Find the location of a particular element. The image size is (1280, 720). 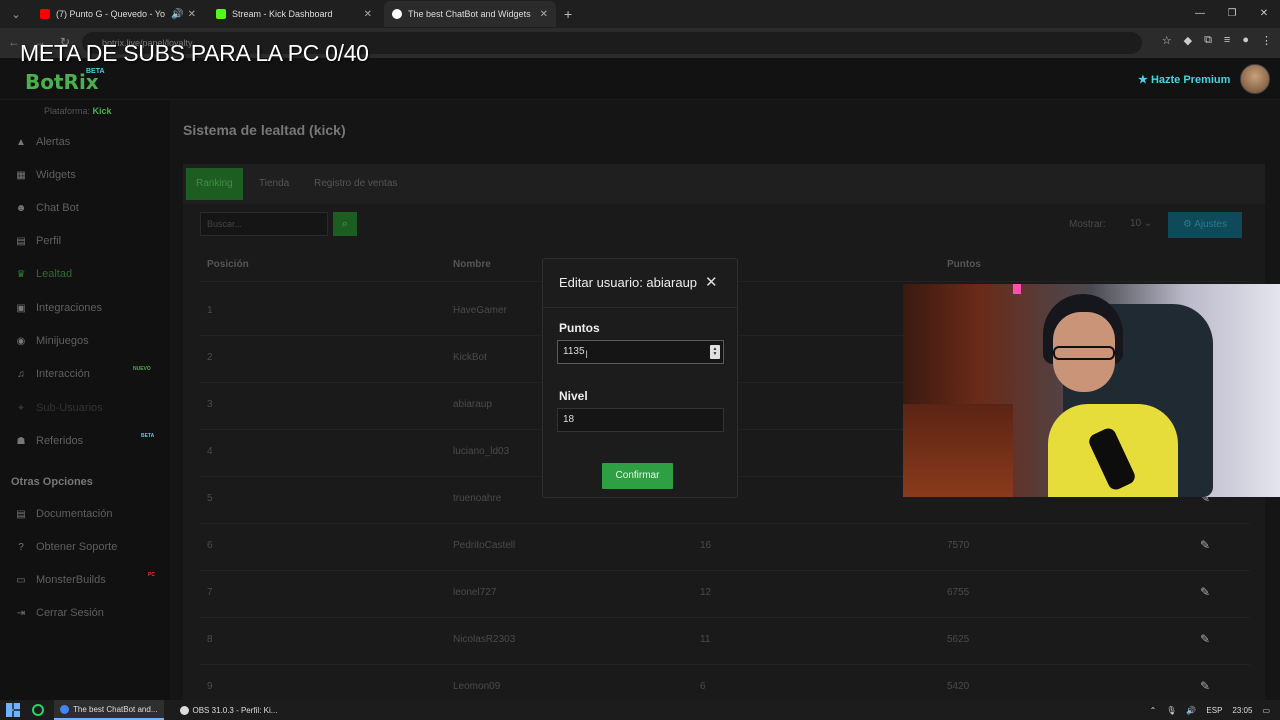

settings-label: Ajustes is located at coordinates (1210, 224).